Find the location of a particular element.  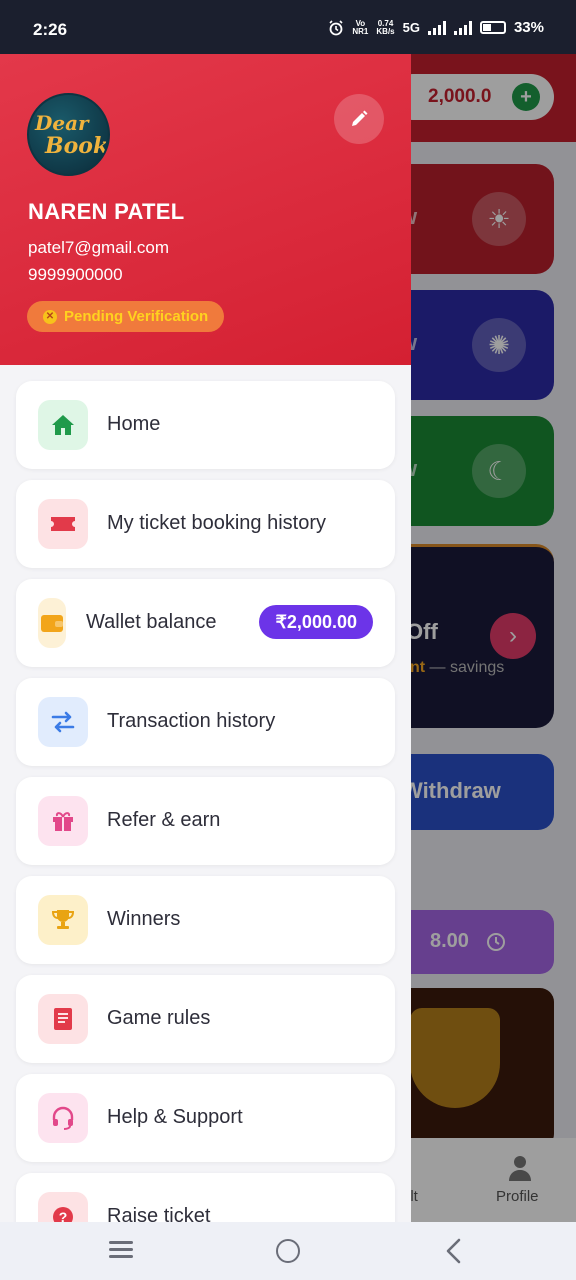

menu-item-refer-earn: Refer & earn is located at coordinates (205, 821).